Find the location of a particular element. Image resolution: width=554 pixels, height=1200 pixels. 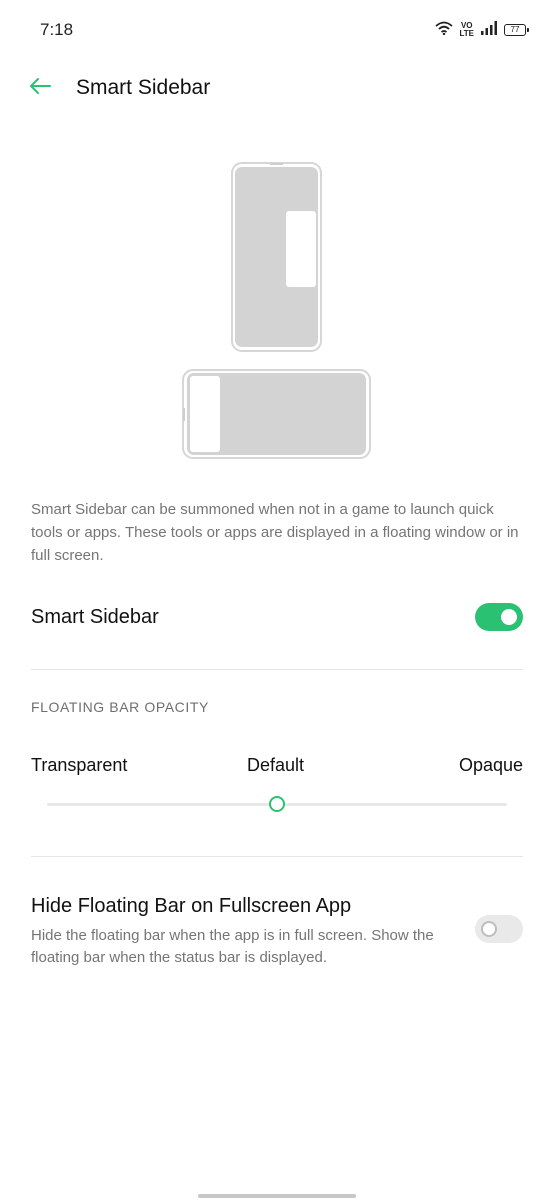

arrow-left-icon is located at coordinates (40, 88).